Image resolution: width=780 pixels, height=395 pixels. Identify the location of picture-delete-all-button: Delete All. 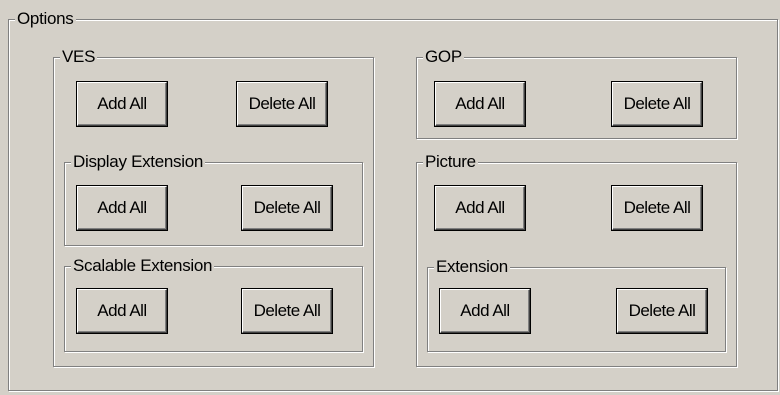
(657, 208).